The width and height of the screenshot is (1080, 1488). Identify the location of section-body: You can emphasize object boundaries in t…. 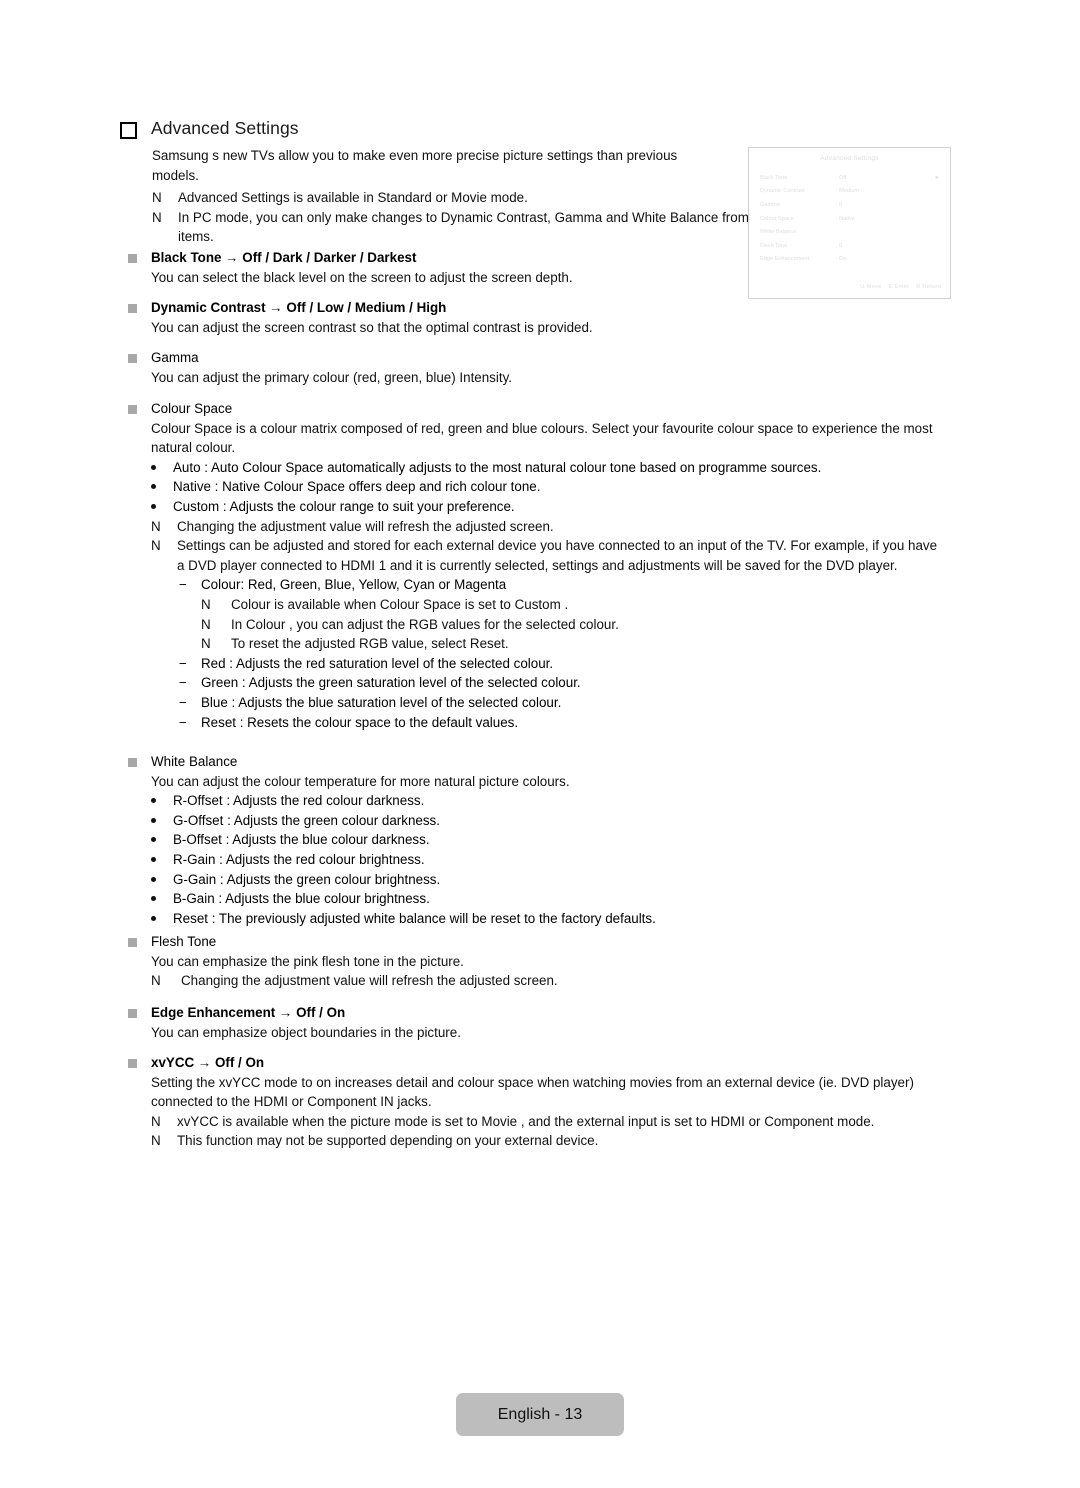
(306, 1032).